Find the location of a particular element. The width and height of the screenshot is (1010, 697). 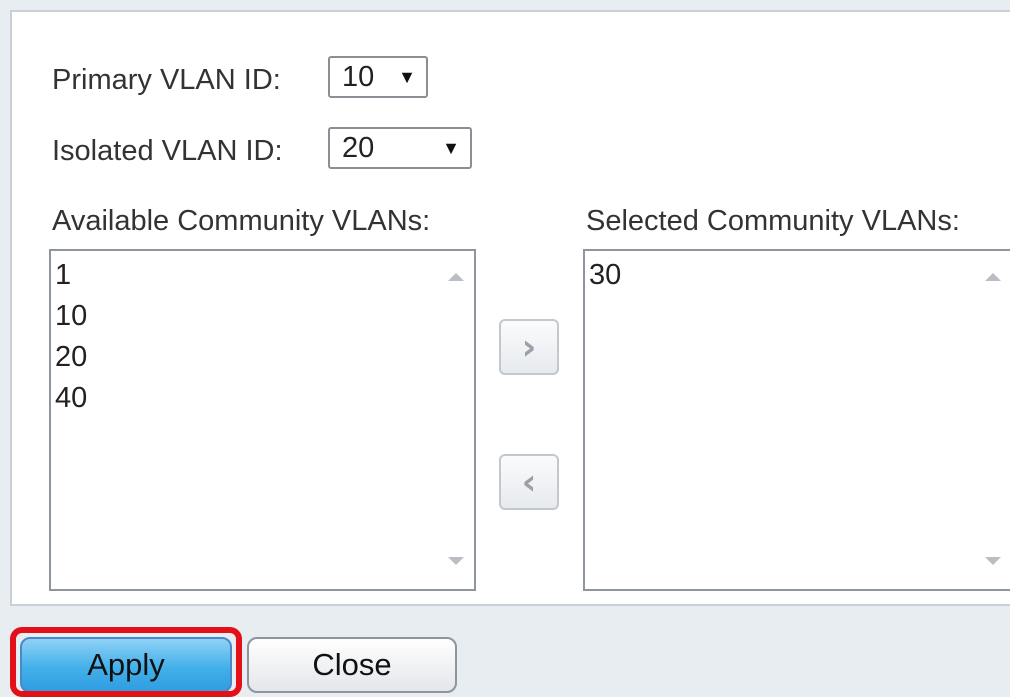

list-item: 30 is located at coordinates (605, 275).